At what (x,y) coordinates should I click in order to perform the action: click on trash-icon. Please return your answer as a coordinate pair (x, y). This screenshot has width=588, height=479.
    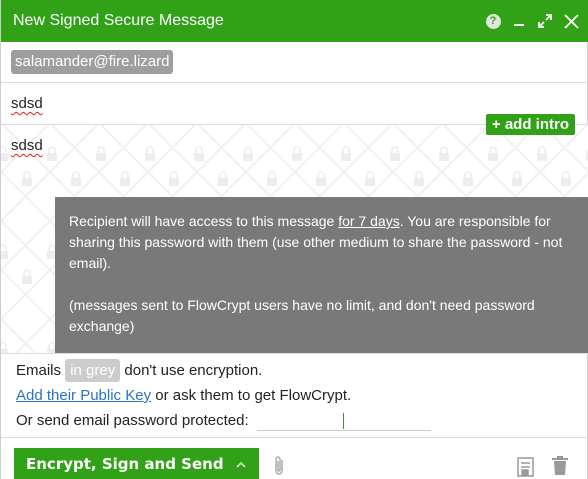
    Looking at the image, I should click on (560, 467).